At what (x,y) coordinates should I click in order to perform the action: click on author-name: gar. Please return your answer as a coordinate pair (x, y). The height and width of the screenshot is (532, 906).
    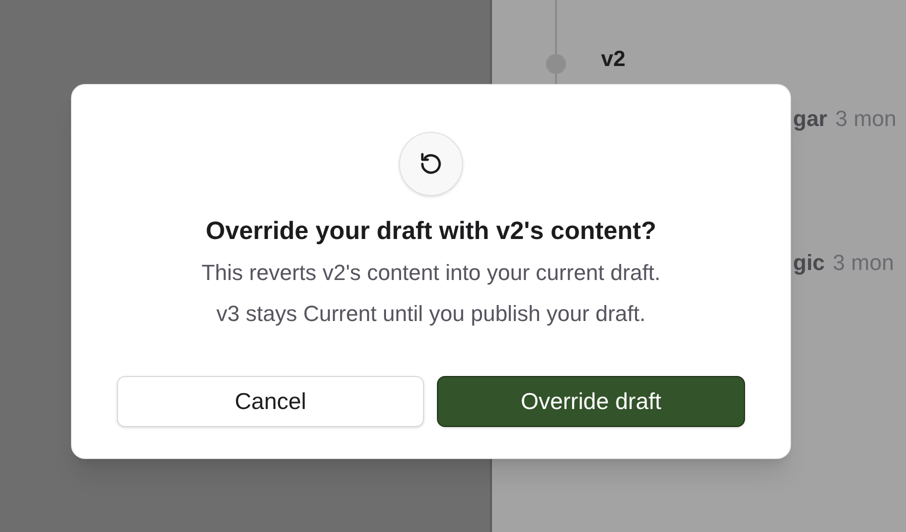
    Looking at the image, I should click on (810, 119).